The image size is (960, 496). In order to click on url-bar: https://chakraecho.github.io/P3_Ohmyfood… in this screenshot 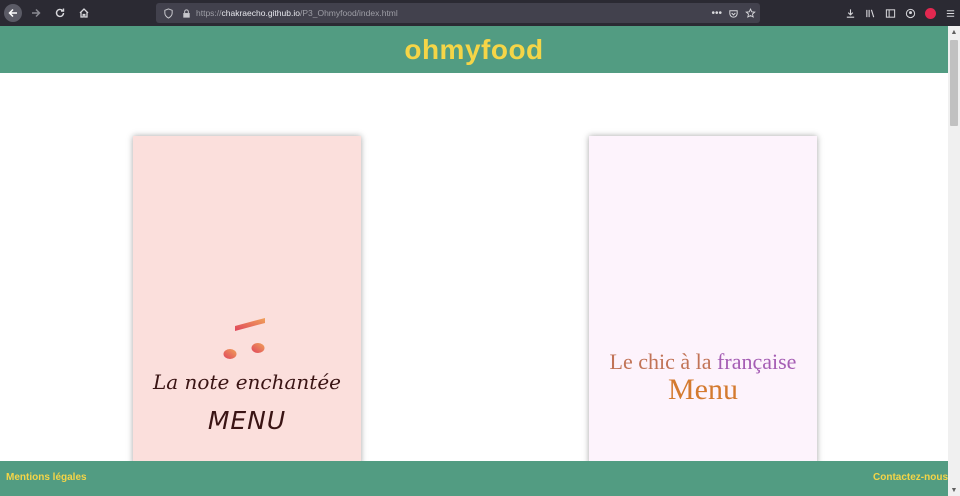, I will do `click(458, 13)`.